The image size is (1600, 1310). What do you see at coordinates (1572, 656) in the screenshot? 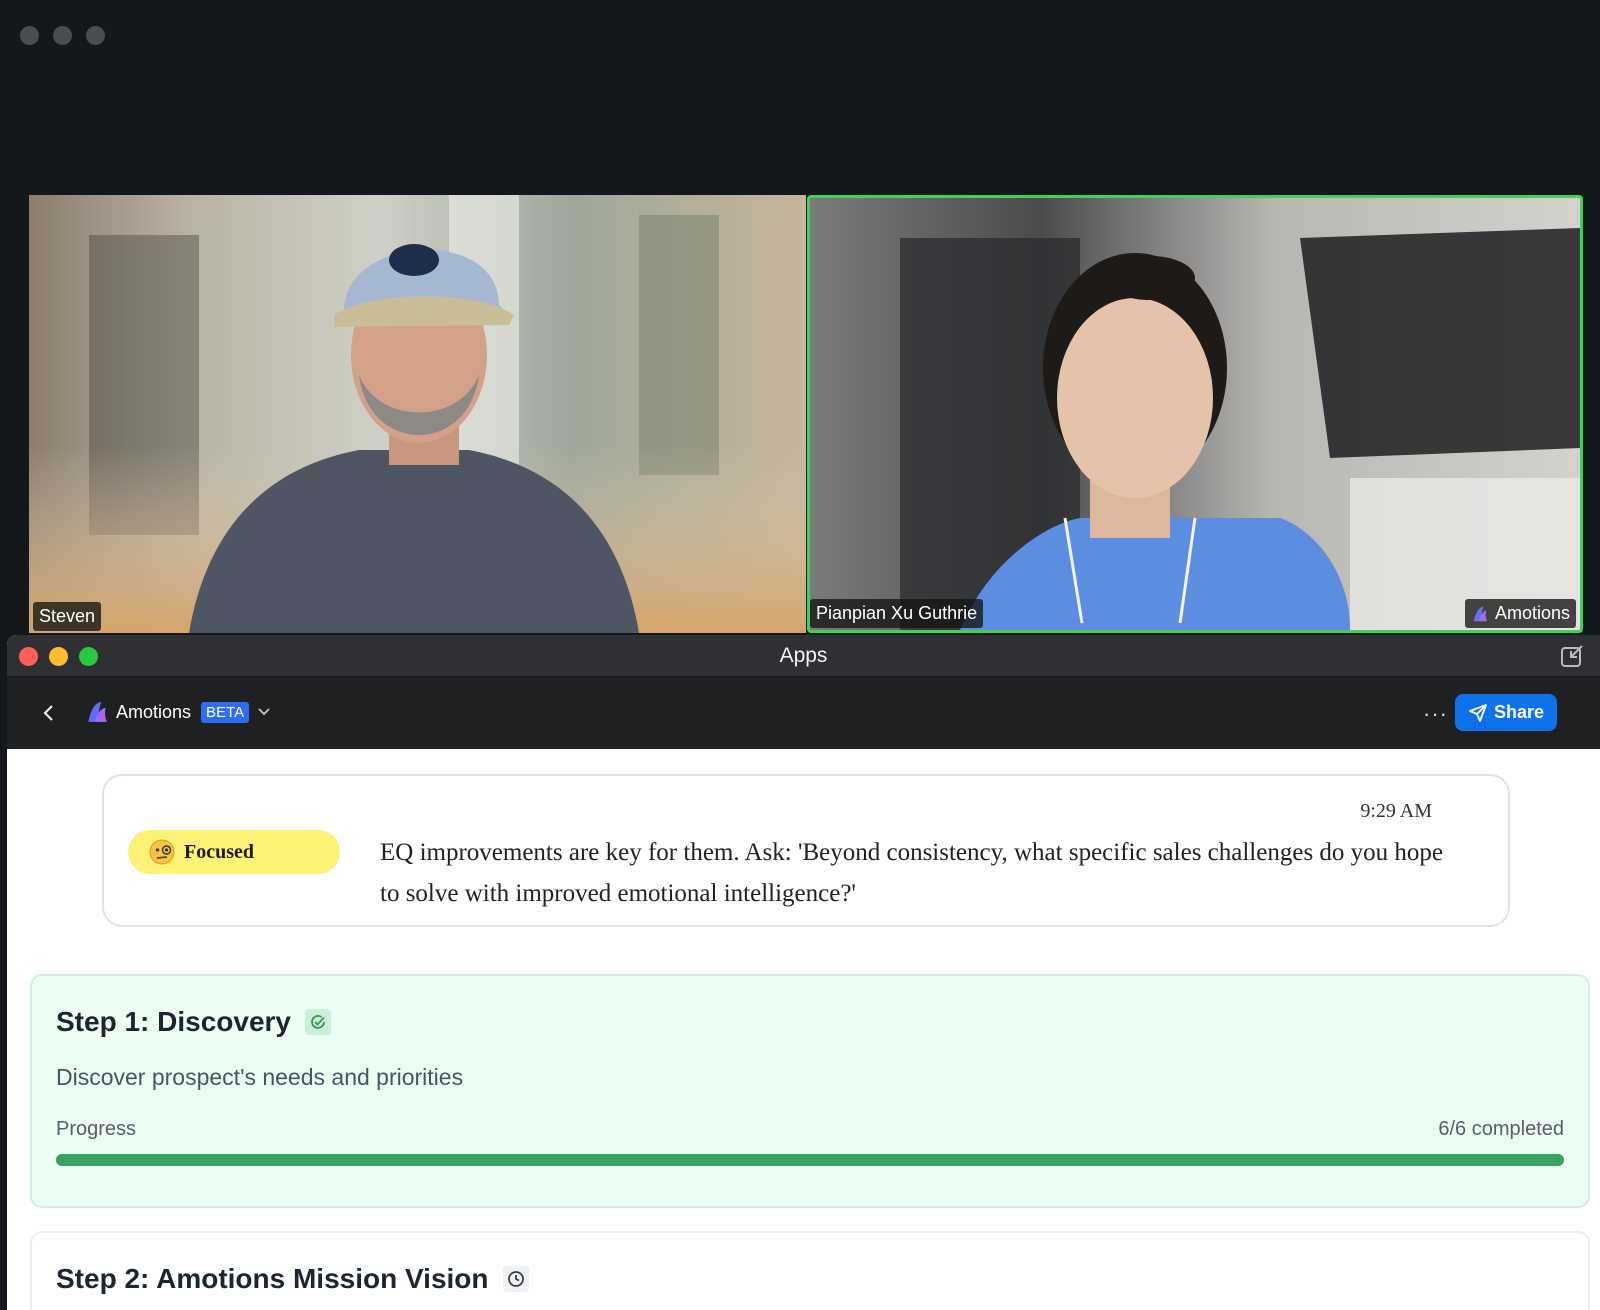
I see `popout-icon` at bounding box center [1572, 656].